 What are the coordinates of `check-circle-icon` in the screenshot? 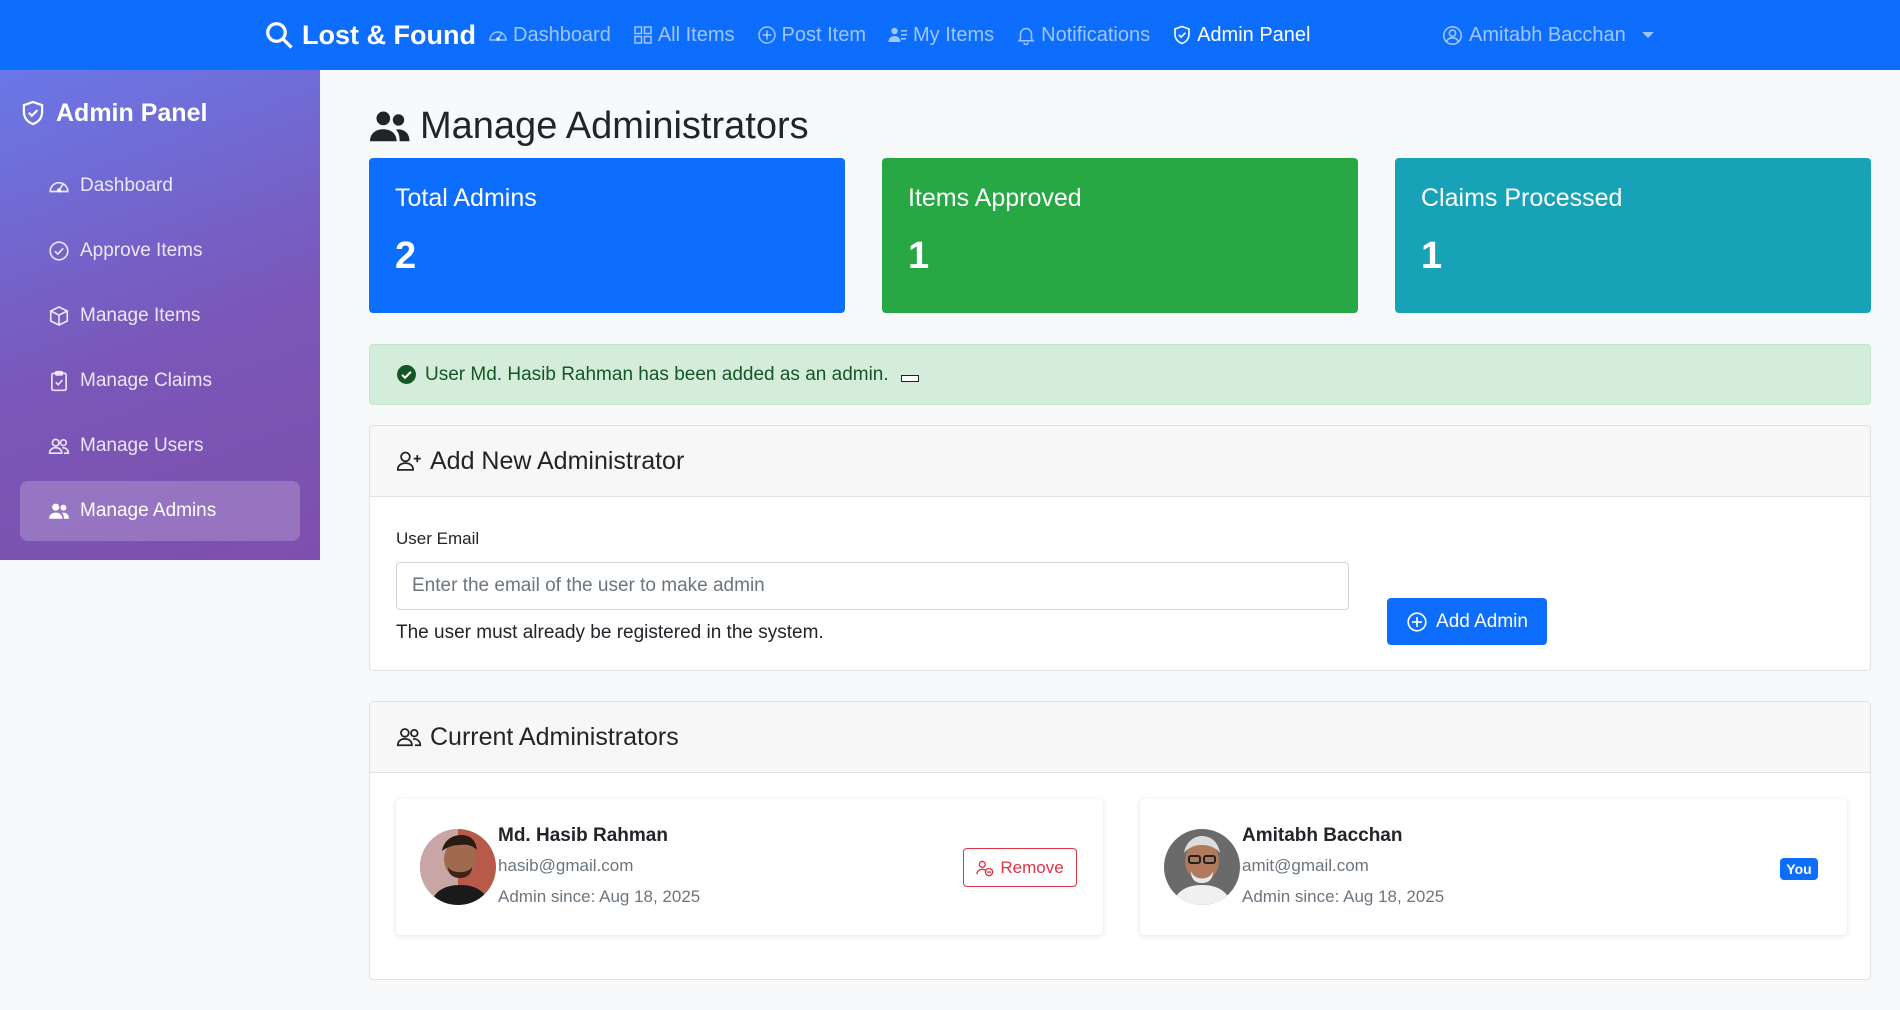 It's located at (59, 251).